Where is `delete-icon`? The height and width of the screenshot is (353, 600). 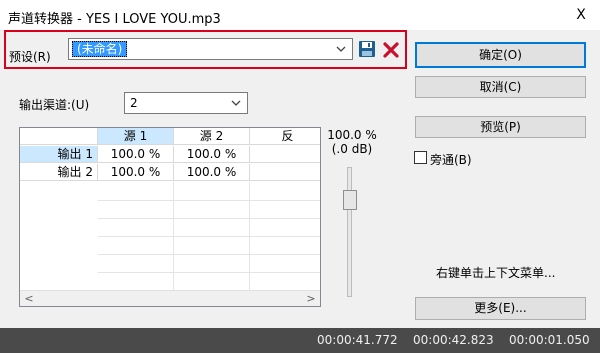 delete-icon is located at coordinates (391, 50).